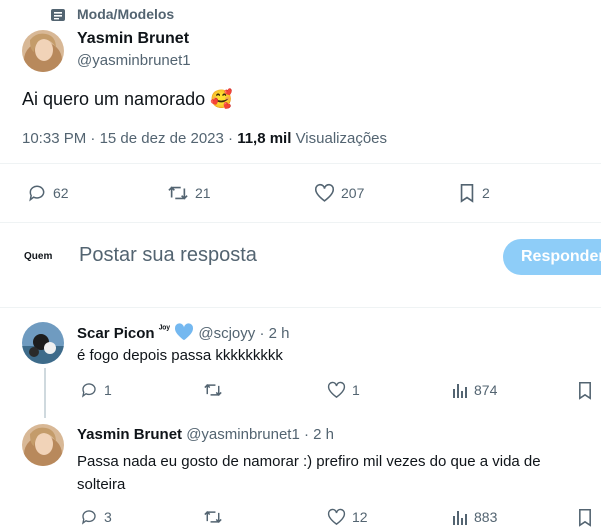 This screenshot has height=529, width=601. I want to click on post-time: 10:33 PM, so click(54, 138).